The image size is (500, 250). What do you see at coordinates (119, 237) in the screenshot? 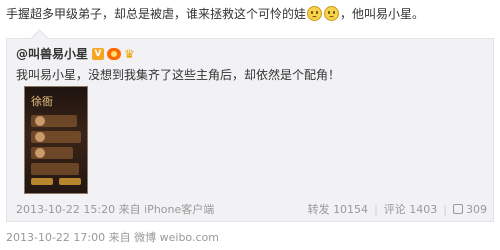
I see `post-source-prefix: 来自` at bounding box center [119, 237].